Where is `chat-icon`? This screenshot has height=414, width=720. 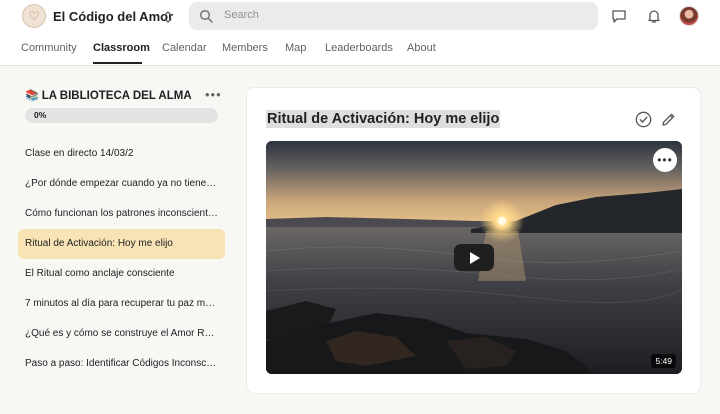
chat-icon is located at coordinates (619, 16).